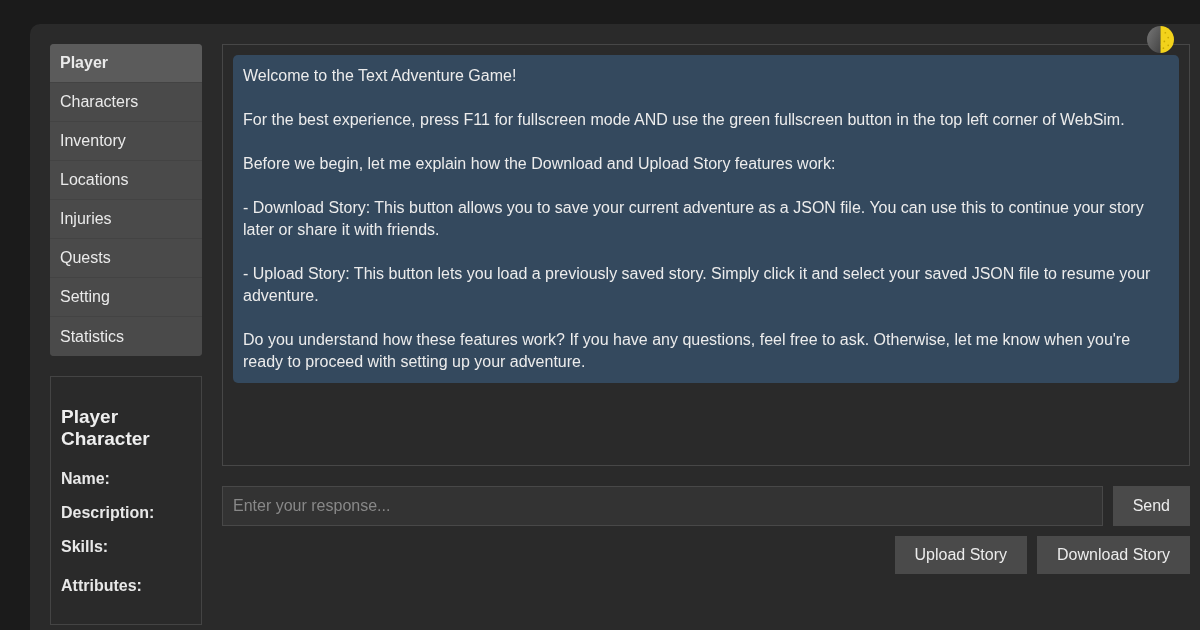  Describe the element at coordinates (961, 555) in the screenshot. I see `story-button: Upload Story` at that location.